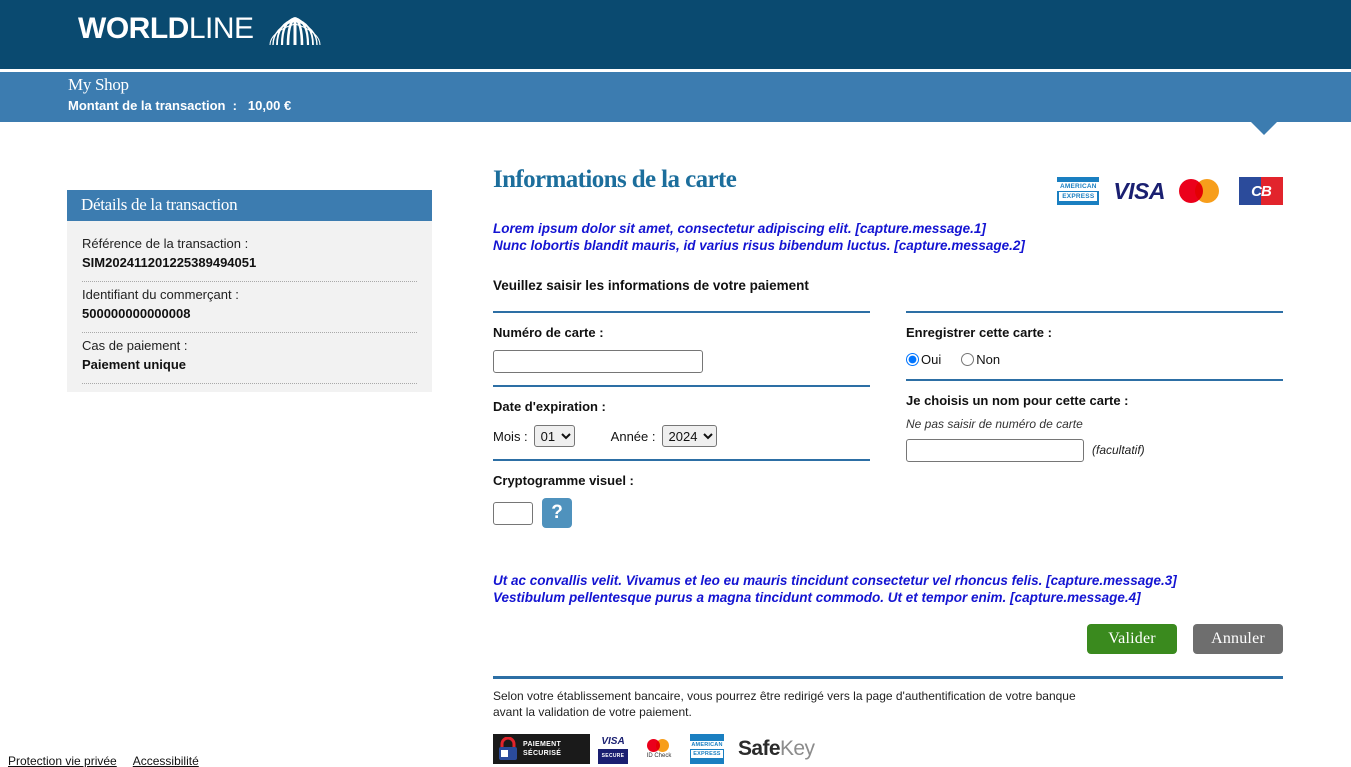 This screenshot has width=1351, height=767. What do you see at coordinates (165, 243) in the screenshot?
I see `detail-label: Référence de la transaction :` at bounding box center [165, 243].